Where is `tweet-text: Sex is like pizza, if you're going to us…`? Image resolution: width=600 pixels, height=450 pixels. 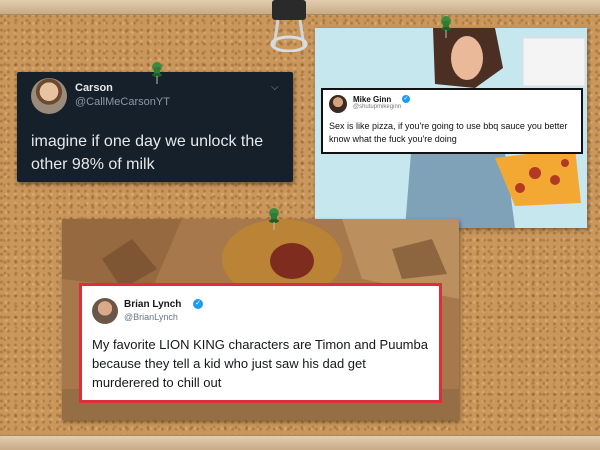
tweet-text: Sex is like pizza, if you're going to us… is located at coordinates (448, 132).